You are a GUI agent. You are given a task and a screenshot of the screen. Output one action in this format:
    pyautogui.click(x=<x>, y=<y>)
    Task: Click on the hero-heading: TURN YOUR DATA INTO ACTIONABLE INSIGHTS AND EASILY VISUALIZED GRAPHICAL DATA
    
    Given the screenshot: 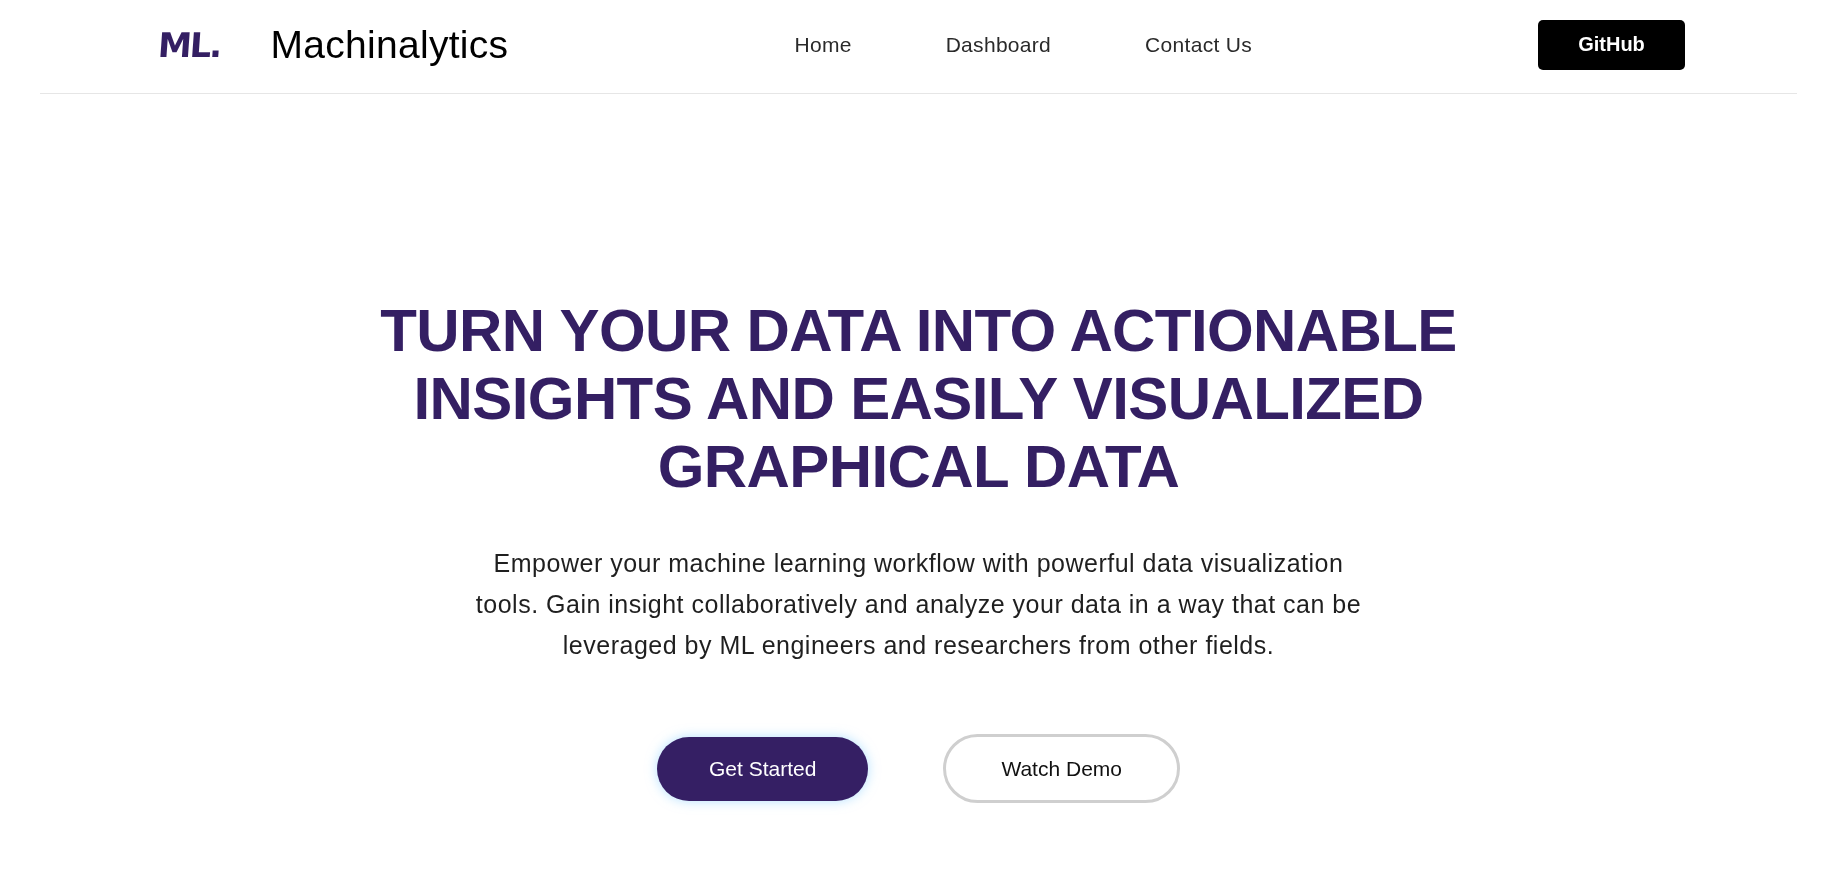 What is the action you would take?
    pyautogui.click(x=918, y=399)
    